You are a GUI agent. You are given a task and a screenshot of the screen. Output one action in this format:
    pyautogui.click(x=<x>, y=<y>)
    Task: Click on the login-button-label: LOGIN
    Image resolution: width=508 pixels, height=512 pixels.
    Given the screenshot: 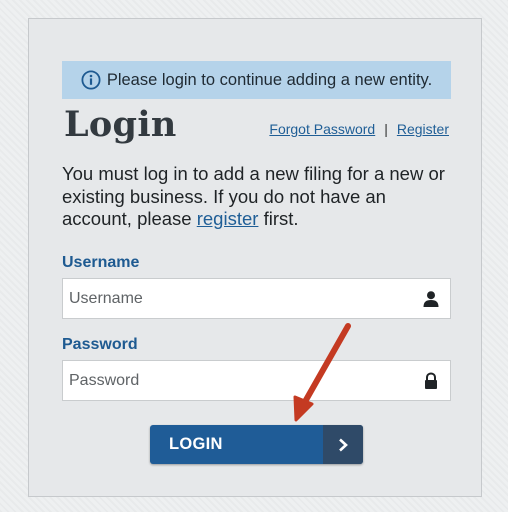 What is the action you would take?
    pyautogui.click(x=196, y=444)
    